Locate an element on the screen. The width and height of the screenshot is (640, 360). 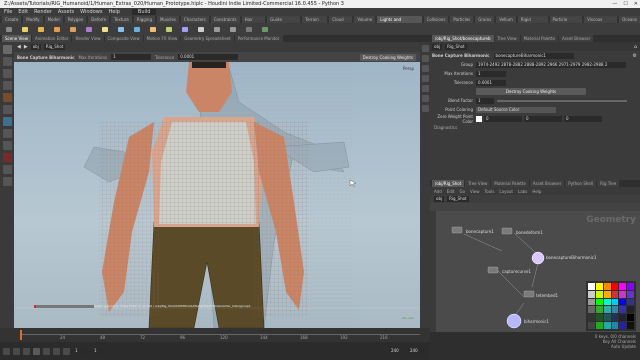
shelf-tab-deform: Deform is located at coordinates (99, 19).